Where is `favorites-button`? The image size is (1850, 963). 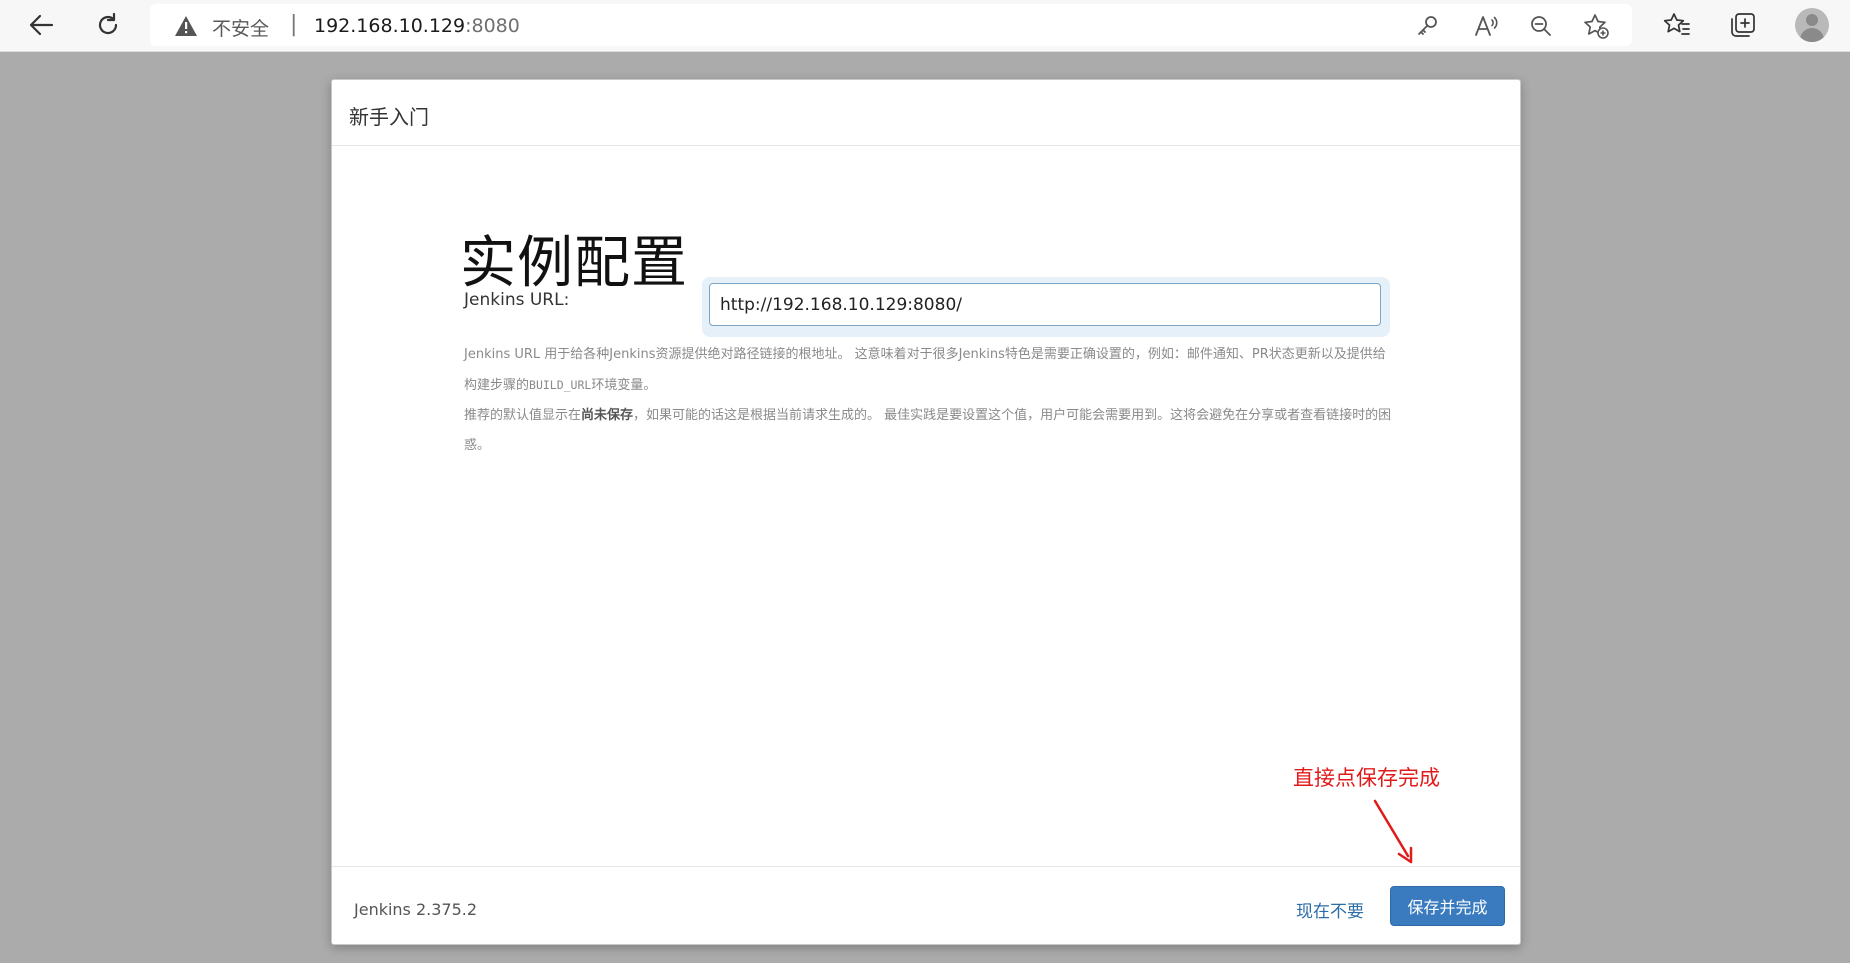
favorites-button is located at coordinates (1677, 25).